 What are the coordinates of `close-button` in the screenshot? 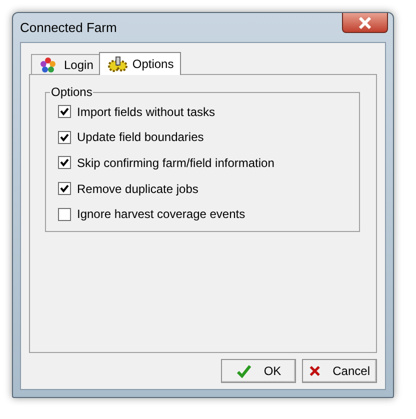 It's located at (365, 23).